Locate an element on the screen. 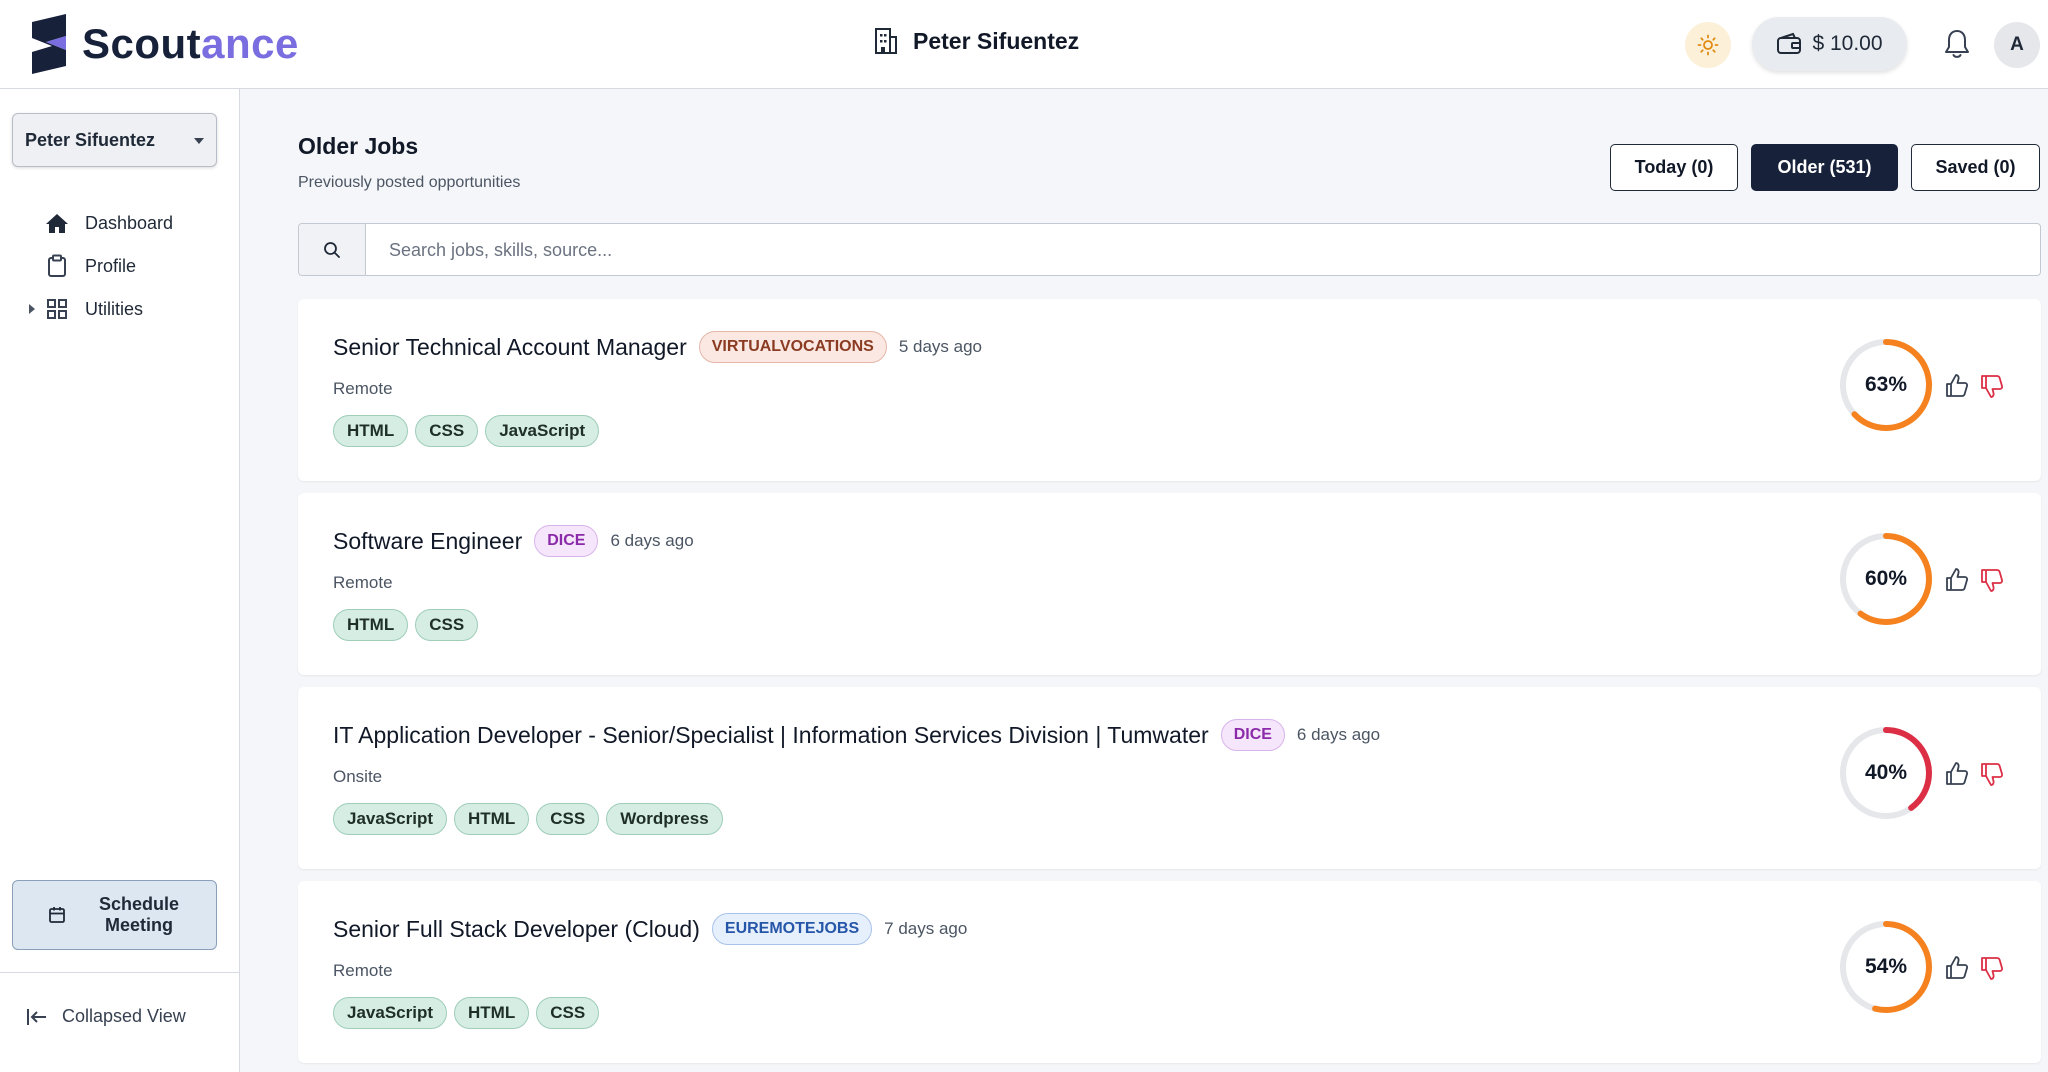 This screenshot has height=1072, width=2048. match-percent: 54% is located at coordinates (1886, 966).